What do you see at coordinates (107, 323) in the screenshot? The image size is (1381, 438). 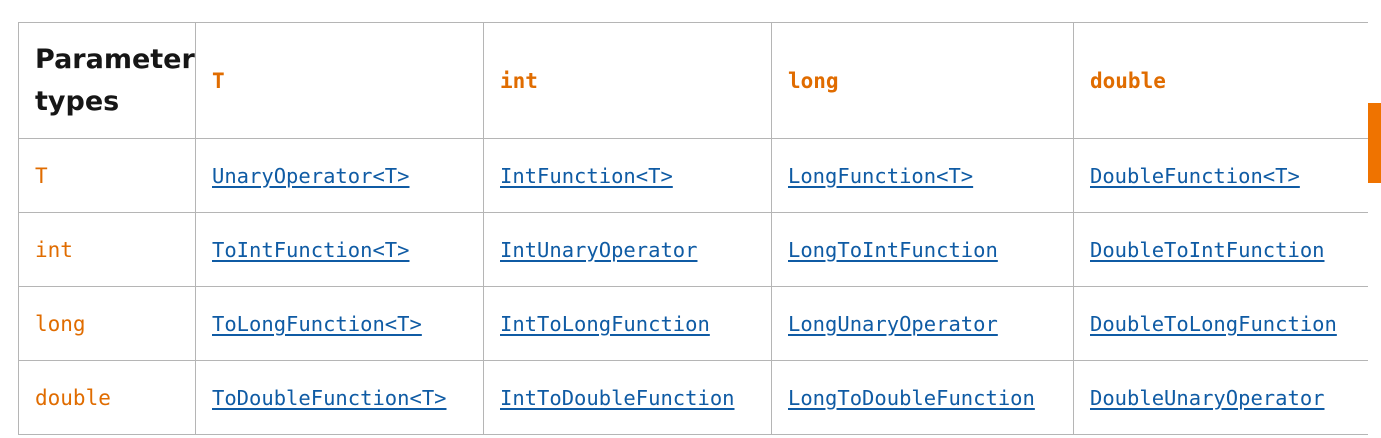 I see `row-header-long: long` at bounding box center [107, 323].